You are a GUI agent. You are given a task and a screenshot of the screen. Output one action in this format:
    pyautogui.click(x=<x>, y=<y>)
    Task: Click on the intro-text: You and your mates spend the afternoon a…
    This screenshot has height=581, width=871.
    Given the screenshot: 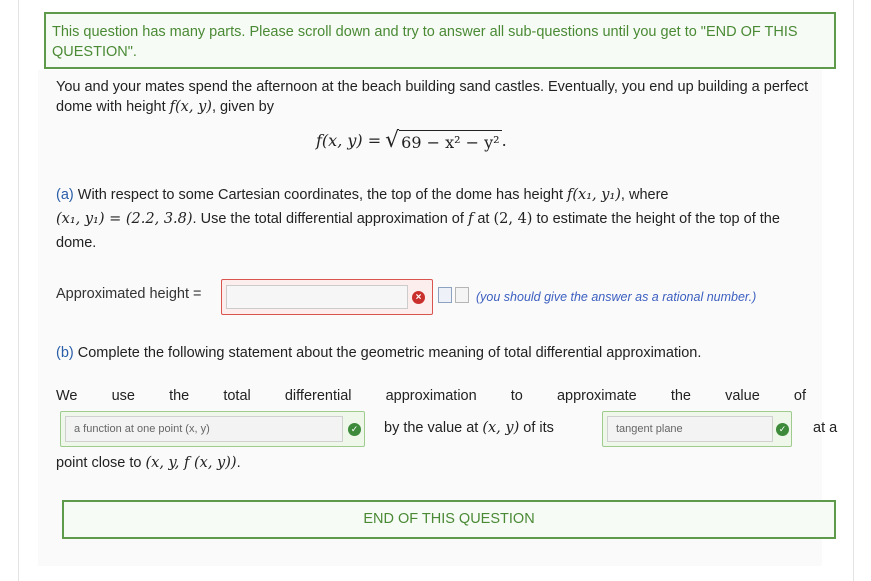 What is the action you would take?
    pyautogui.click(x=451, y=97)
    